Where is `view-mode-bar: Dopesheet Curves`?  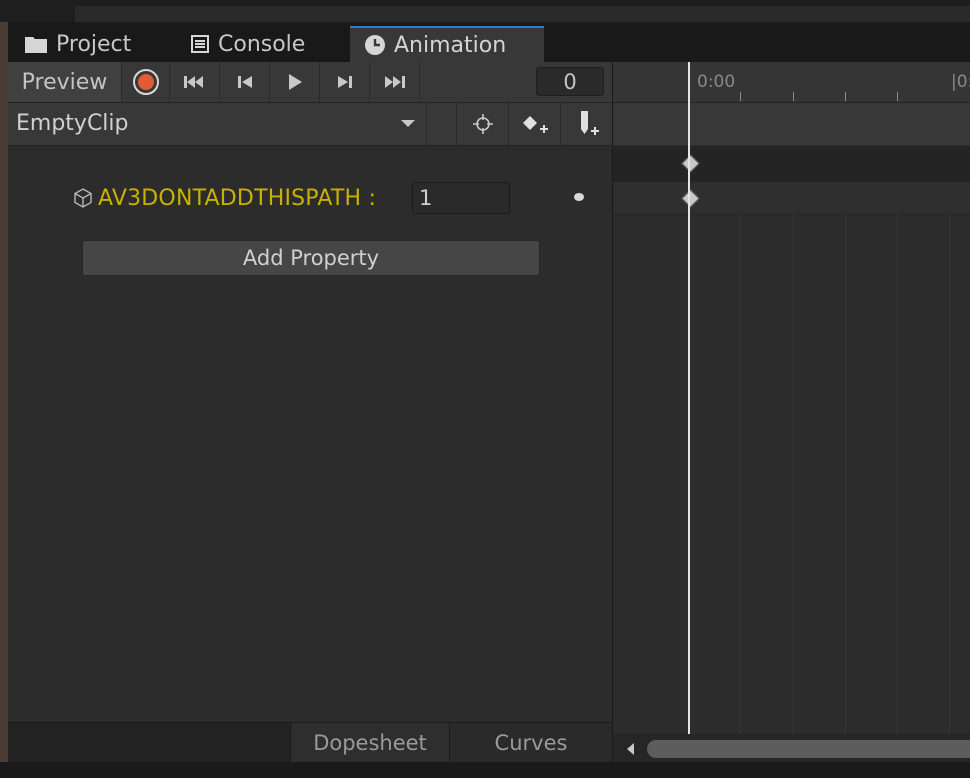 view-mode-bar: Dopesheet Curves is located at coordinates (310, 742).